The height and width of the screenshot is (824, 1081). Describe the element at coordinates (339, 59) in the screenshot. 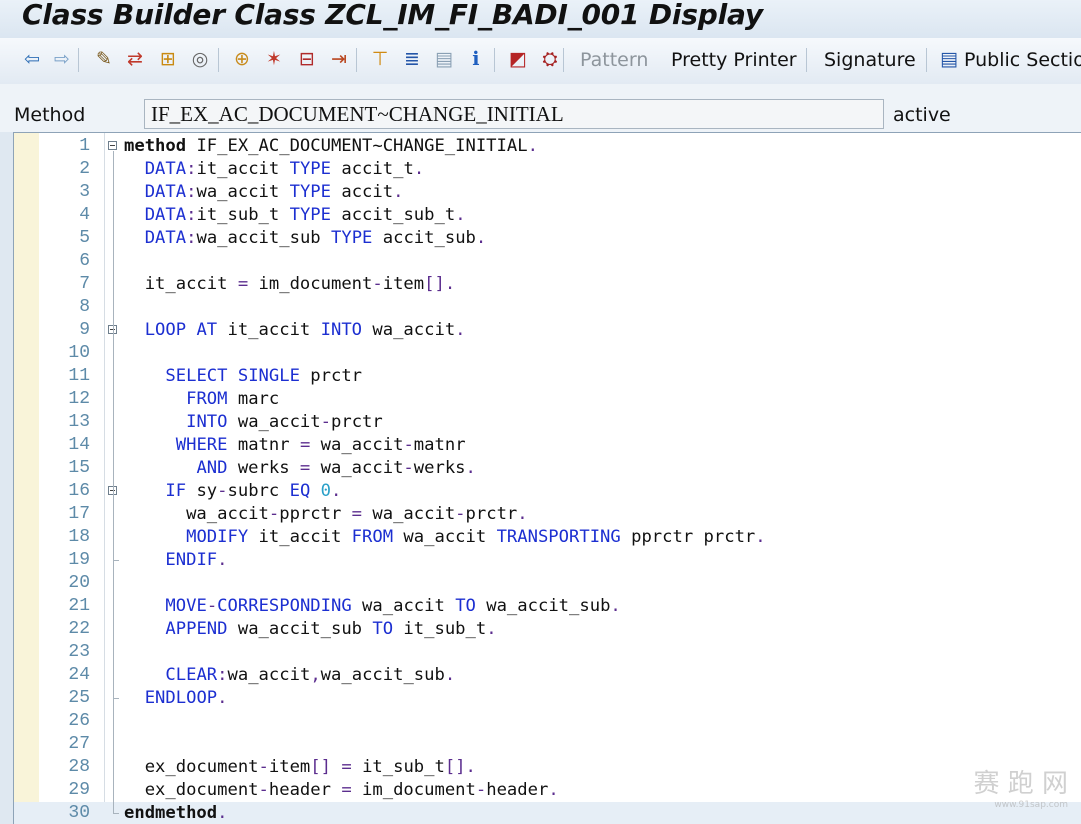

I see `navigation-icon: ⇥` at that location.